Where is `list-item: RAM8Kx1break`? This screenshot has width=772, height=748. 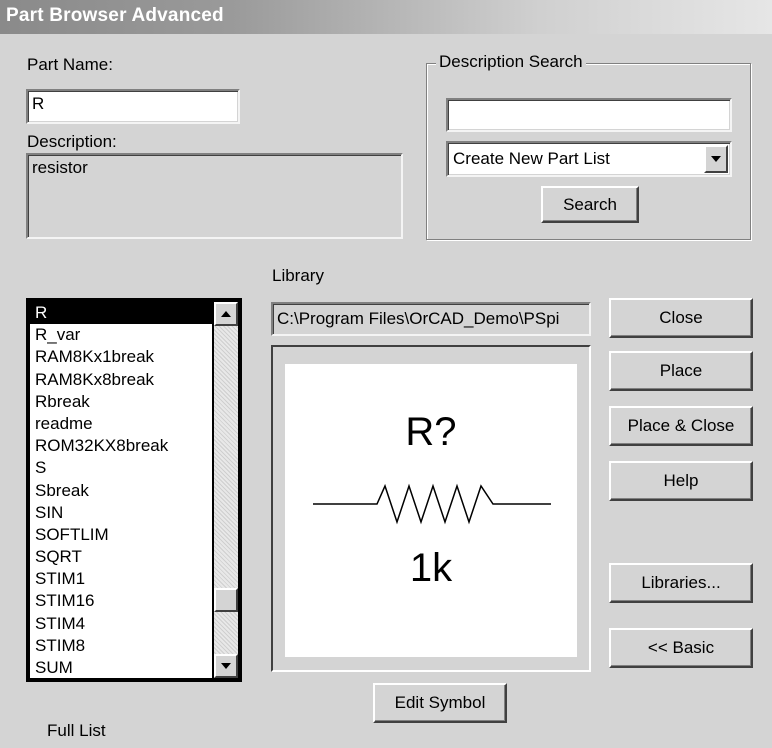
list-item: RAM8Kx1break is located at coordinates (121, 357).